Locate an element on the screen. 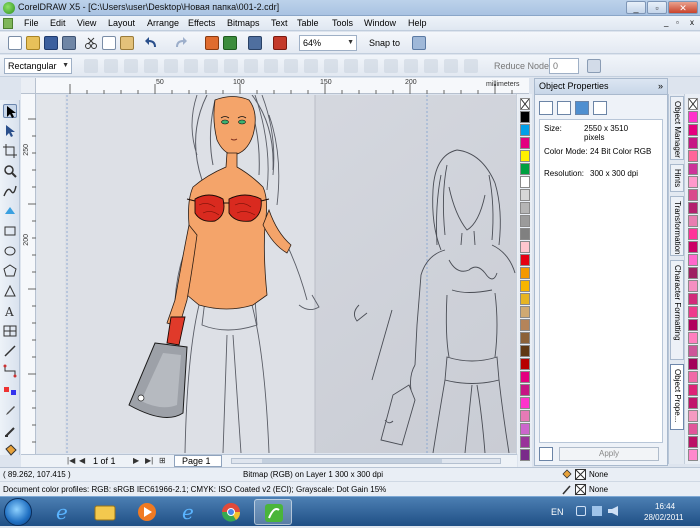 This screenshot has width=700, height=528. open-folder-icon is located at coordinates (33, 43).